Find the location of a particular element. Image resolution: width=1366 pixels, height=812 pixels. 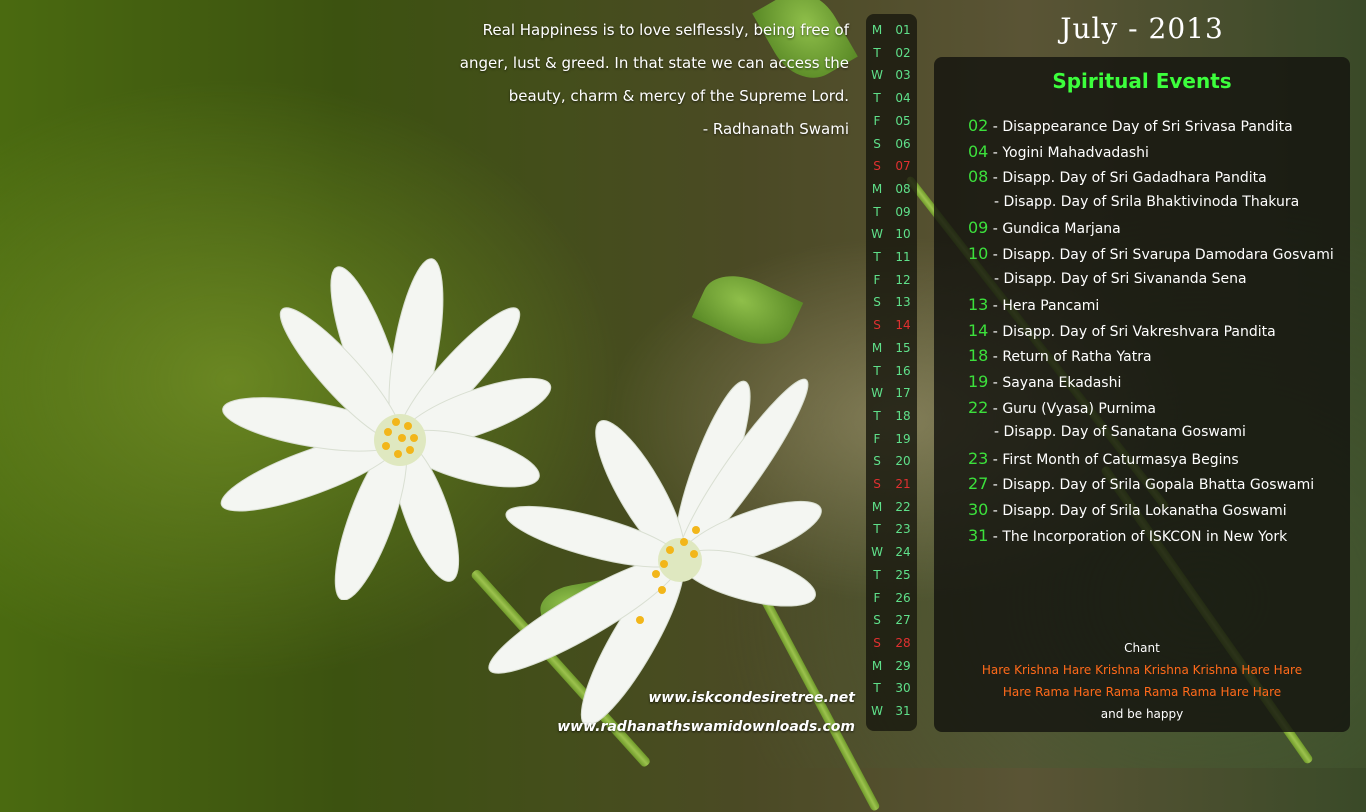

calendar-day: T 18 is located at coordinates (891, 419).